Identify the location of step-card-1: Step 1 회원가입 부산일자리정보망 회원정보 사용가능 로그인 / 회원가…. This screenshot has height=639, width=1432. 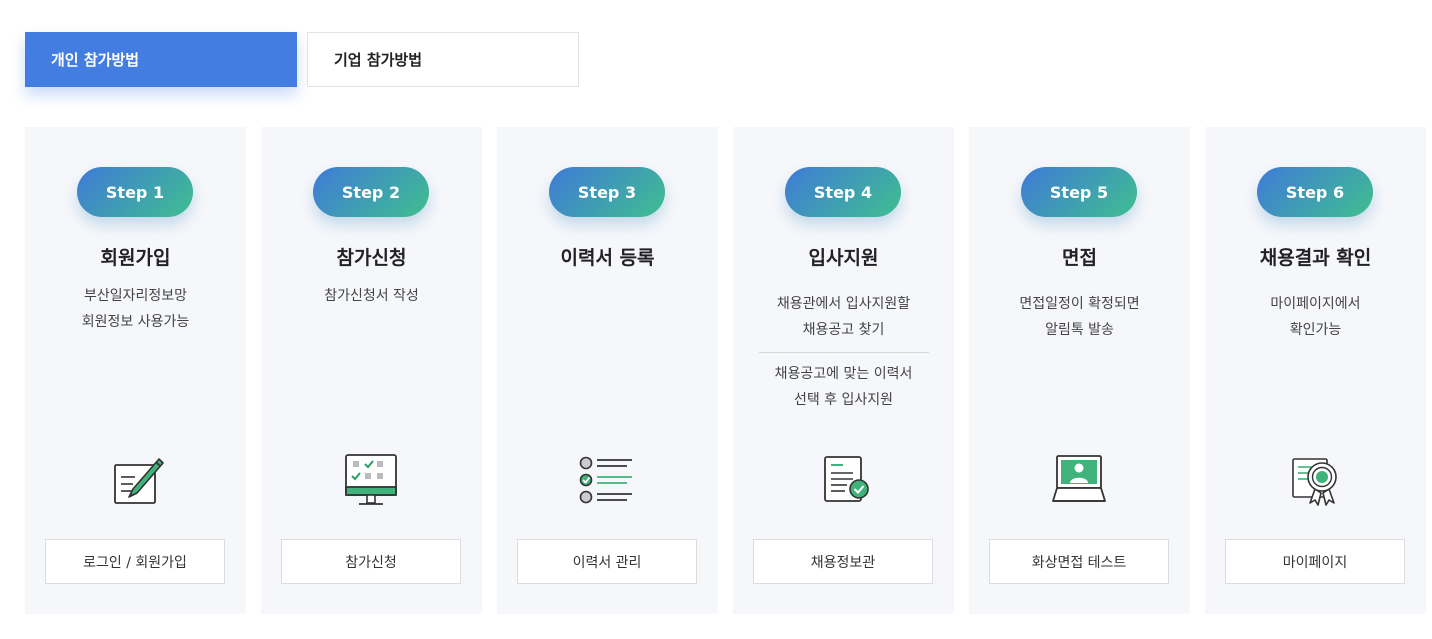
(135, 370).